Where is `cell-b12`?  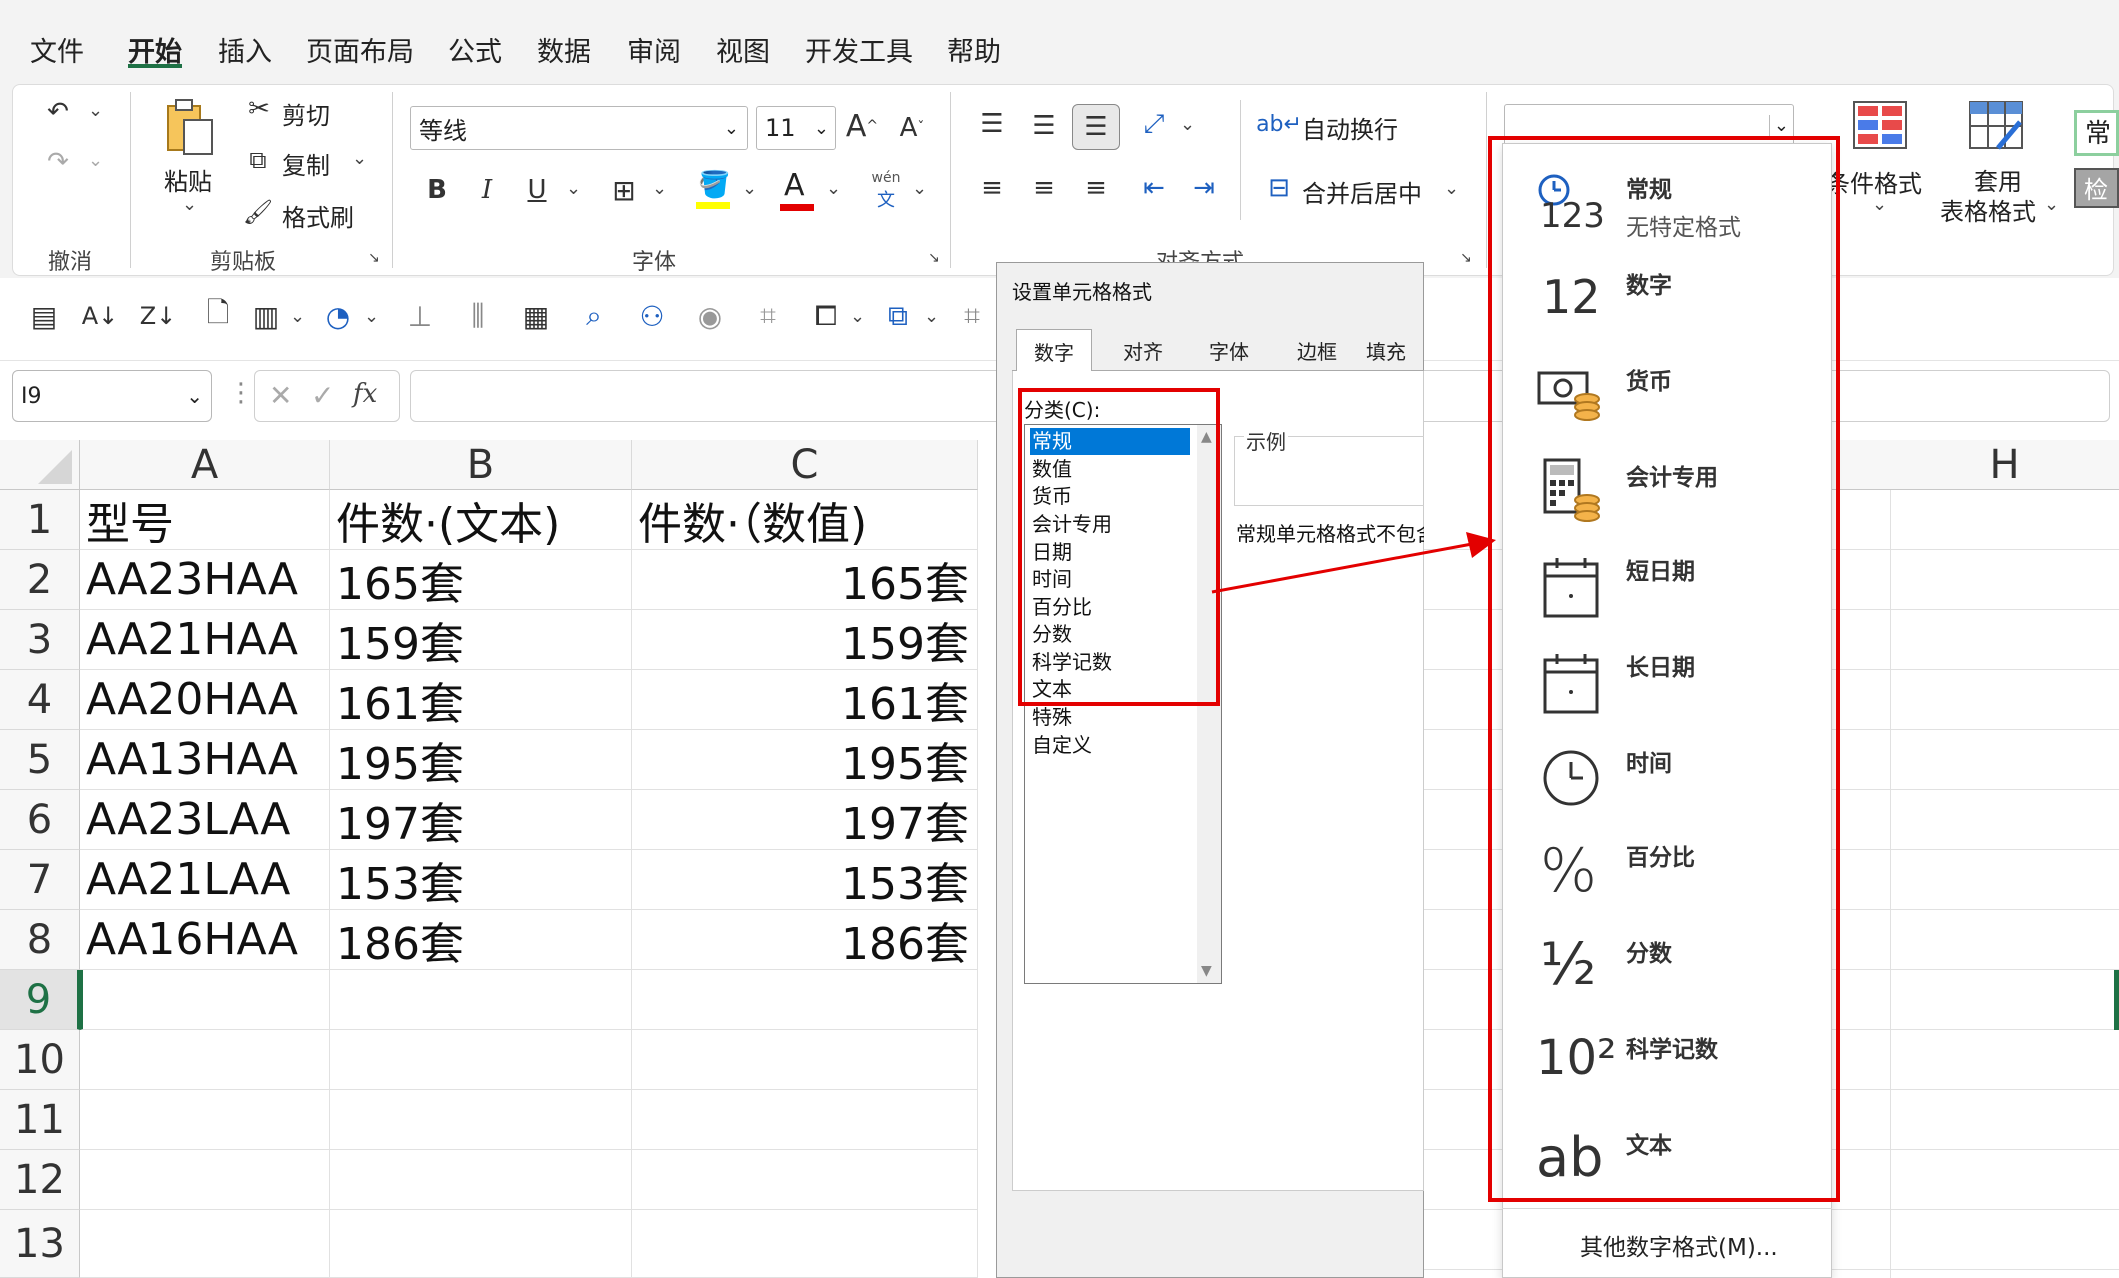 cell-b12 is located at coordinates (481, 1180).